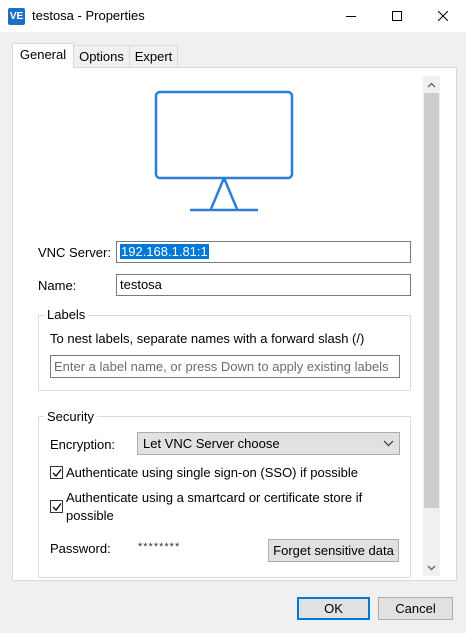 The height and width of the screenshot is (633, 466). Describe the element at coordinates (57, 285) in the screenshot. I see `name-label: Name:` at that location.